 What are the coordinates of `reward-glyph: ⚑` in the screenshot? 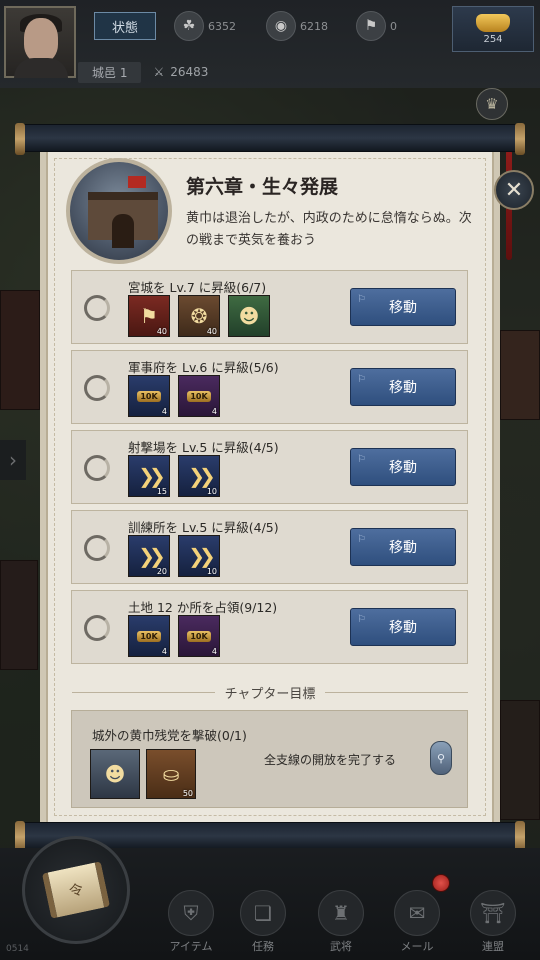 It's located at (149, 316).